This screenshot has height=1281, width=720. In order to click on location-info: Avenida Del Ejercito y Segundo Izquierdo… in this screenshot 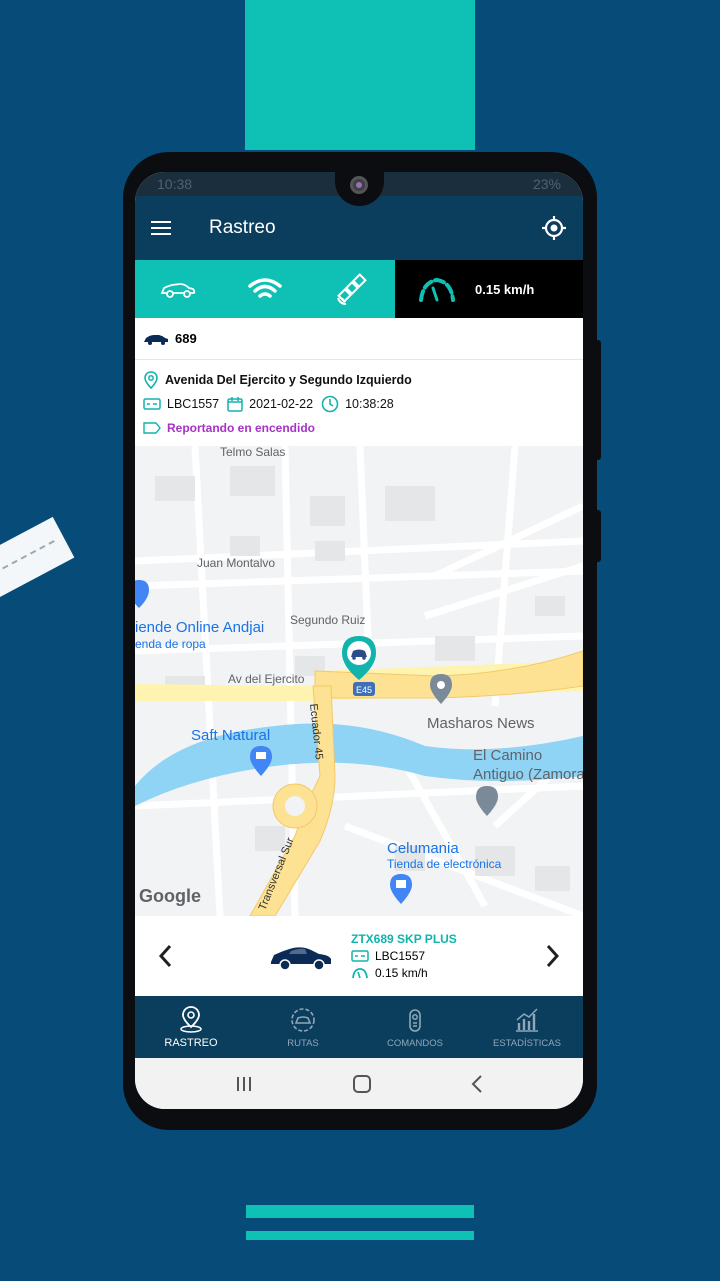, I will do `click(359, 400)`.